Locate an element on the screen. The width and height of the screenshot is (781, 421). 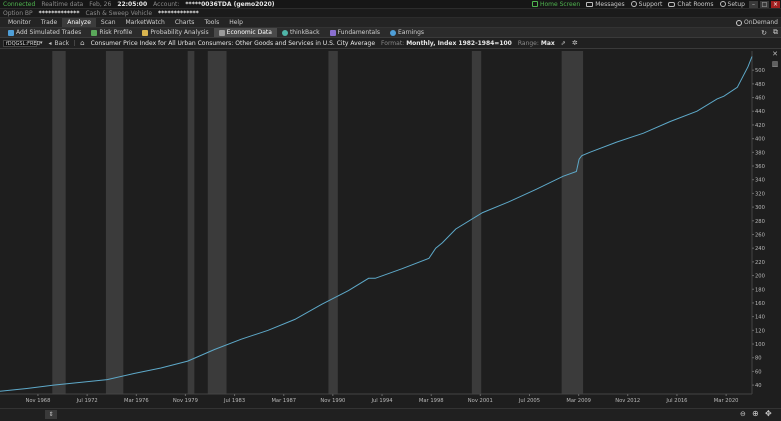
y-tick-label: 420 is located at coordinates (760, 126).